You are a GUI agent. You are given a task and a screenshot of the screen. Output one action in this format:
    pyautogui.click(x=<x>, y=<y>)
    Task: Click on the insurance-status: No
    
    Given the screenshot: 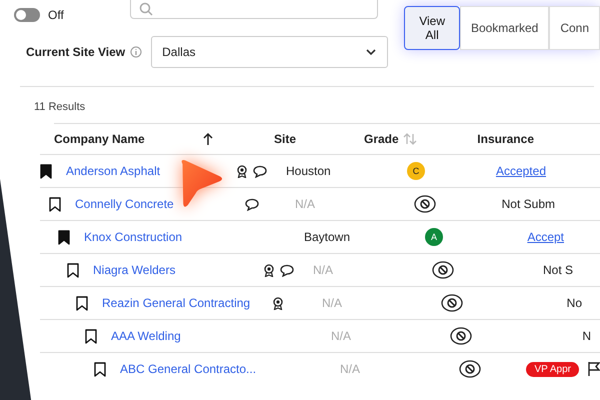 What is the action you would take?
    pyautogui.click(x=574, y=303)
    